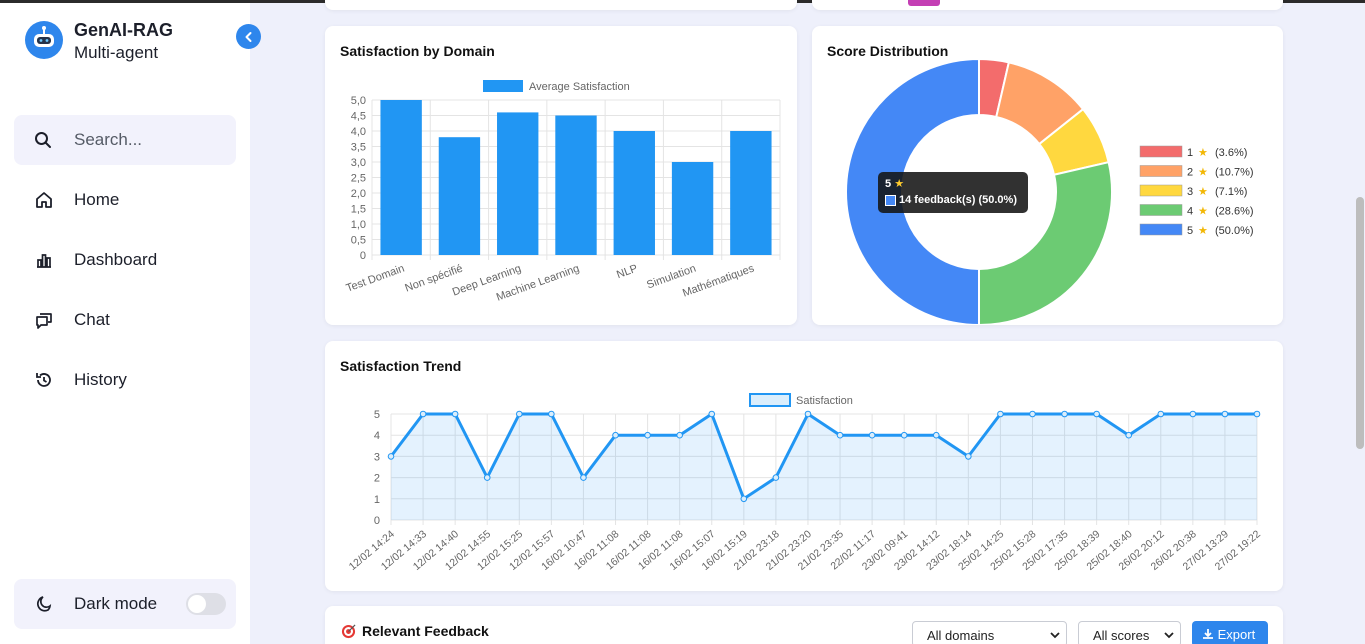  Describe the element at coordinates (44, 40) in the screenshot. I see `robot-logo-icon` at that location.